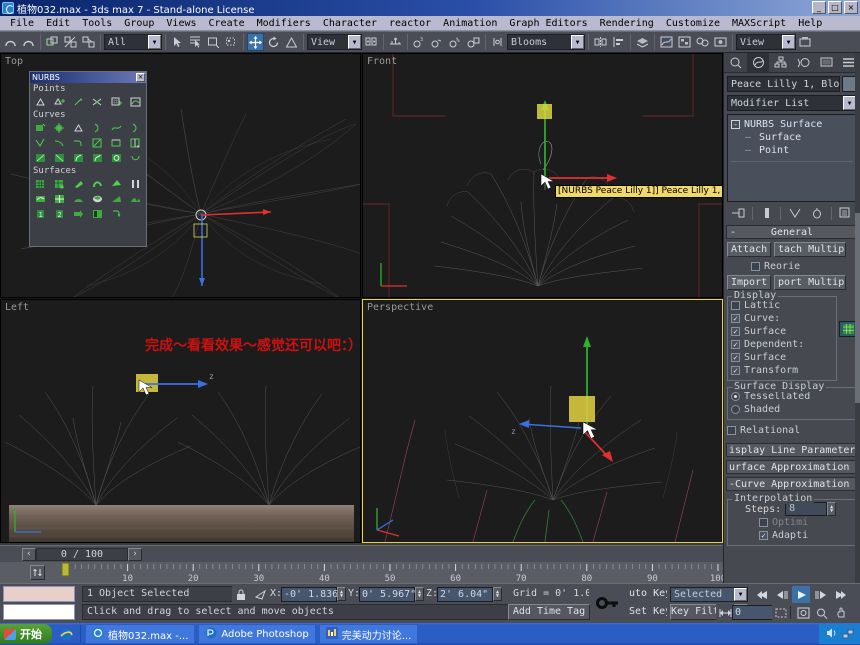 This screenshot has height=645, width=860. What do you see at coordinates (806, 509) in the screenshot?
I see `steps-value: 8` at bounding box center [806, 509].